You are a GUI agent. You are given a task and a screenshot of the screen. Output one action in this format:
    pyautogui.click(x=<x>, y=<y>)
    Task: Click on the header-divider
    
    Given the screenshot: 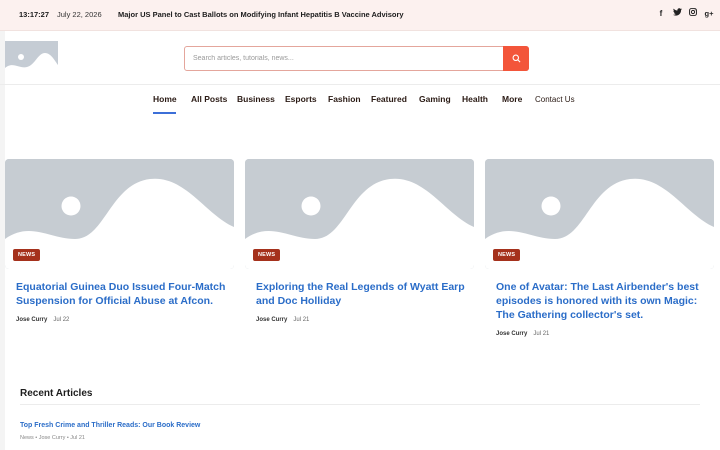 What is the action you would take?
    pyautogui.click(x=360, y=84)
    